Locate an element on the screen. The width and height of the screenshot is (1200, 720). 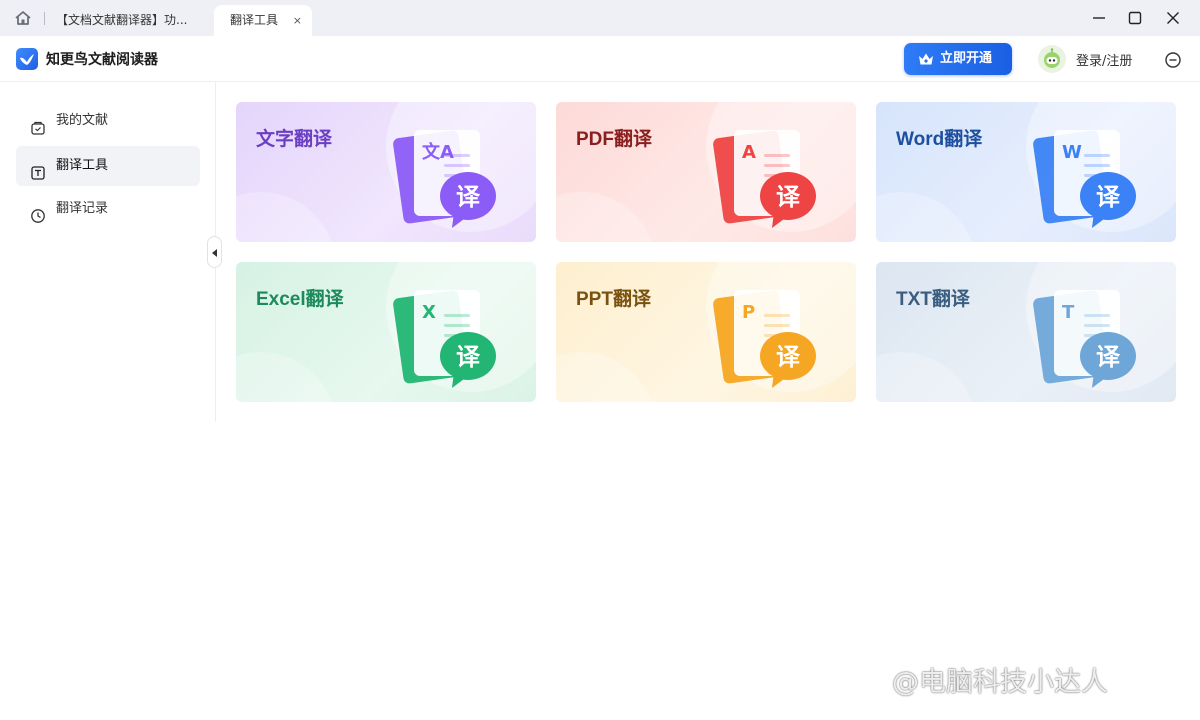
excel-file-icon: X译 is located at coordinates (444, 339).